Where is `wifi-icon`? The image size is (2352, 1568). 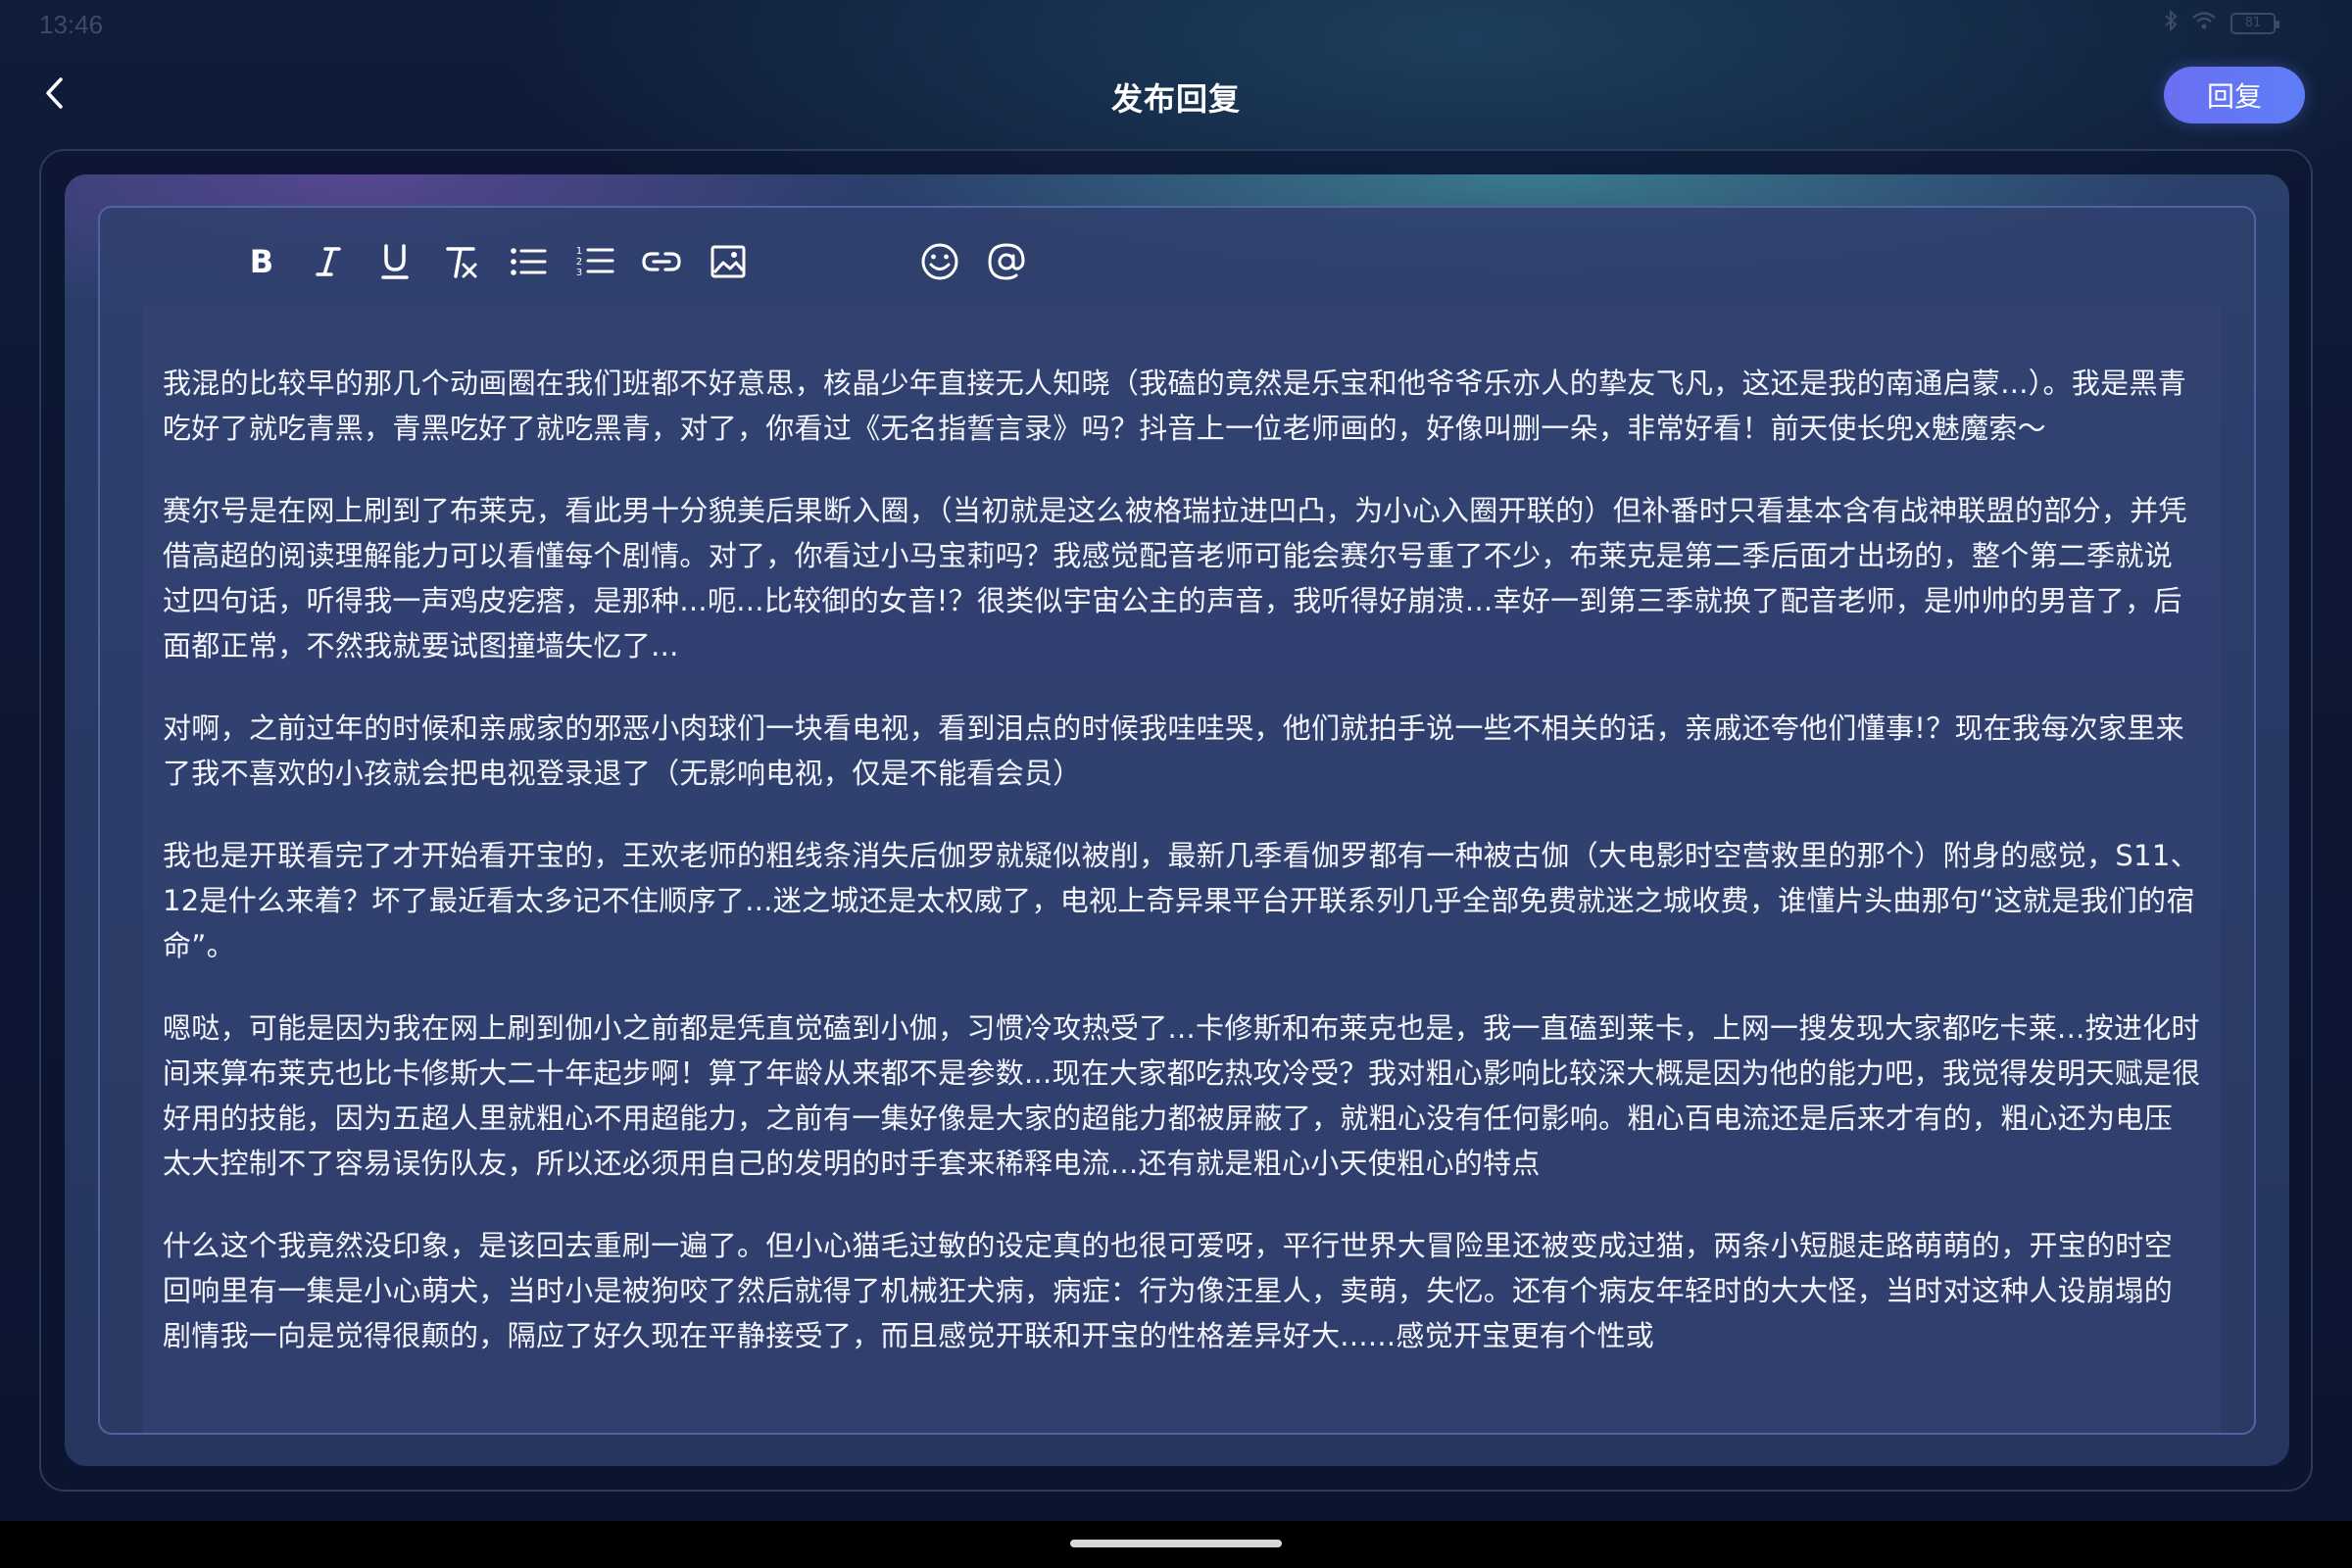 wifi-icon is located at coordinates (2204, 23).